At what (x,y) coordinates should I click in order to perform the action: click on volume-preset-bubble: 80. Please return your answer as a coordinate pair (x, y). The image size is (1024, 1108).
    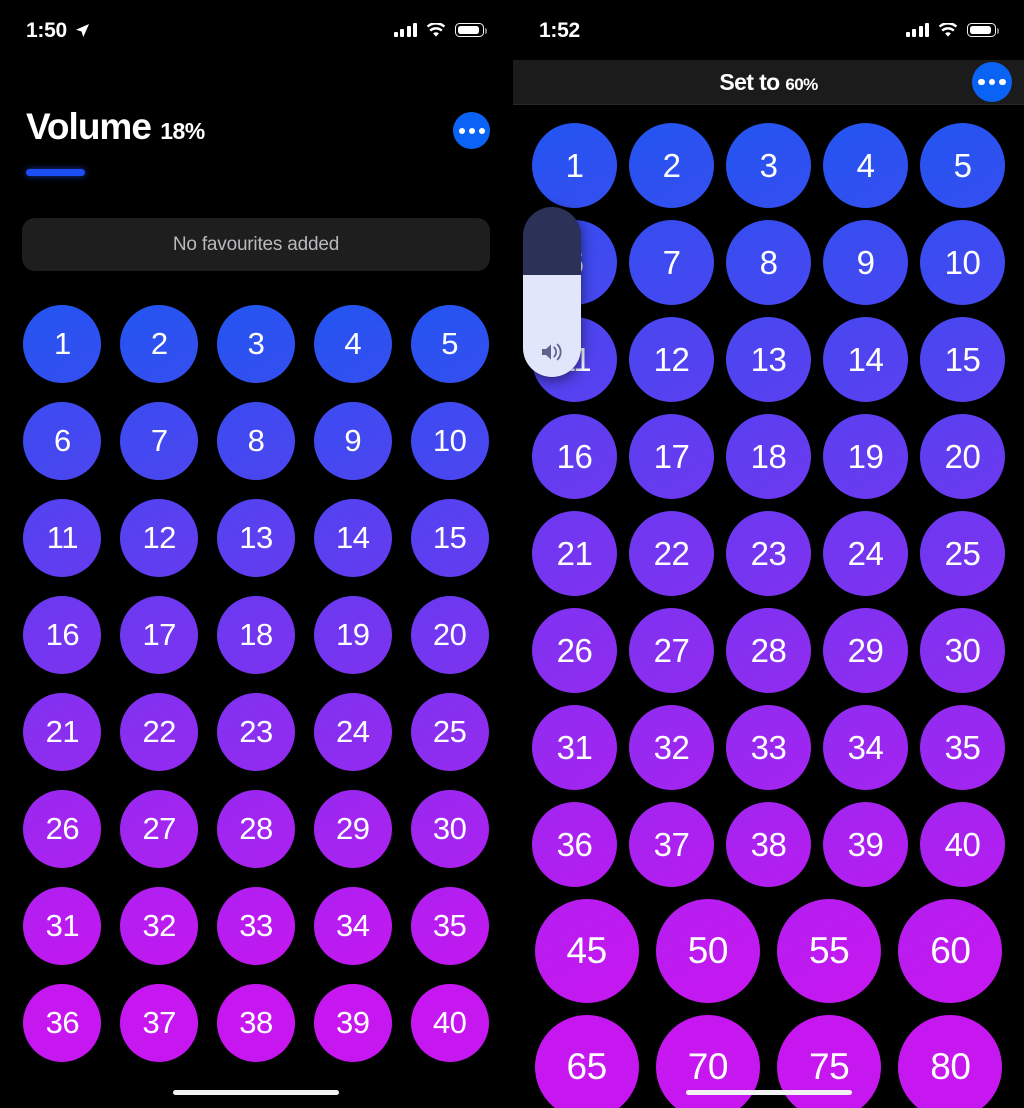
    Looking at the image, I should click on (950, 1061).